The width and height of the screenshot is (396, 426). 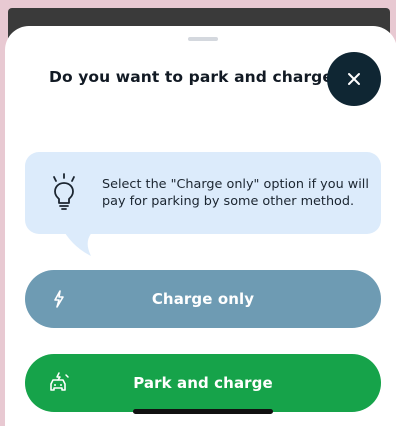 What do you see at coordinates (81, 241) in the screenshot?
I see `tip-tail` at bounding box center [81, 241].